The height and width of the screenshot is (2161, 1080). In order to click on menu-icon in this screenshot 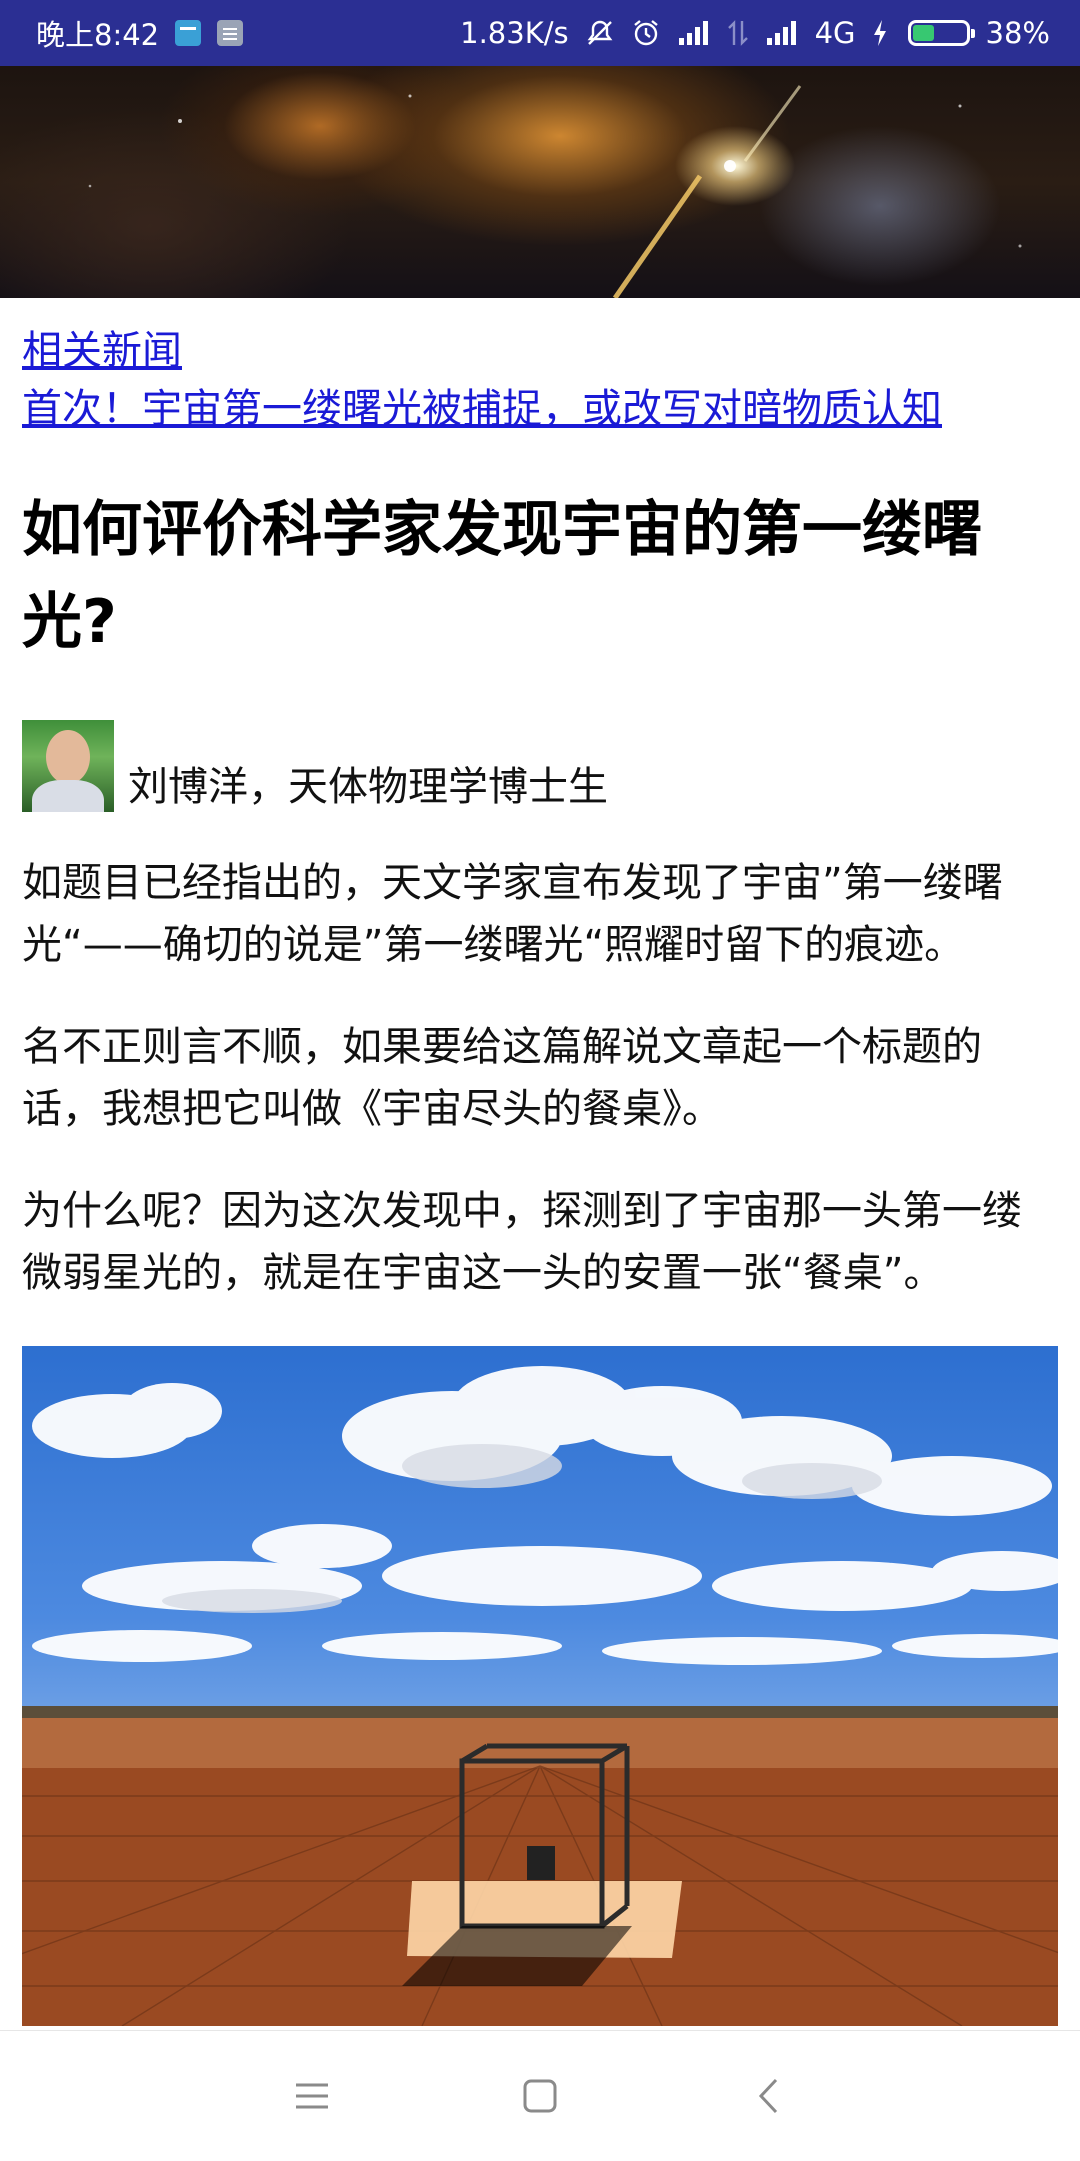, I will do `click(312, 2096)`.